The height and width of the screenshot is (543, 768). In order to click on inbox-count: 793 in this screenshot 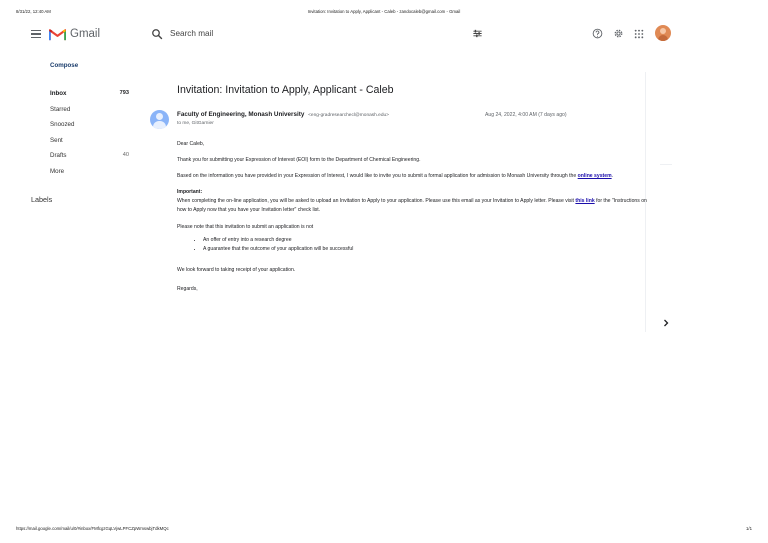, I will do `click(124, 93)`.